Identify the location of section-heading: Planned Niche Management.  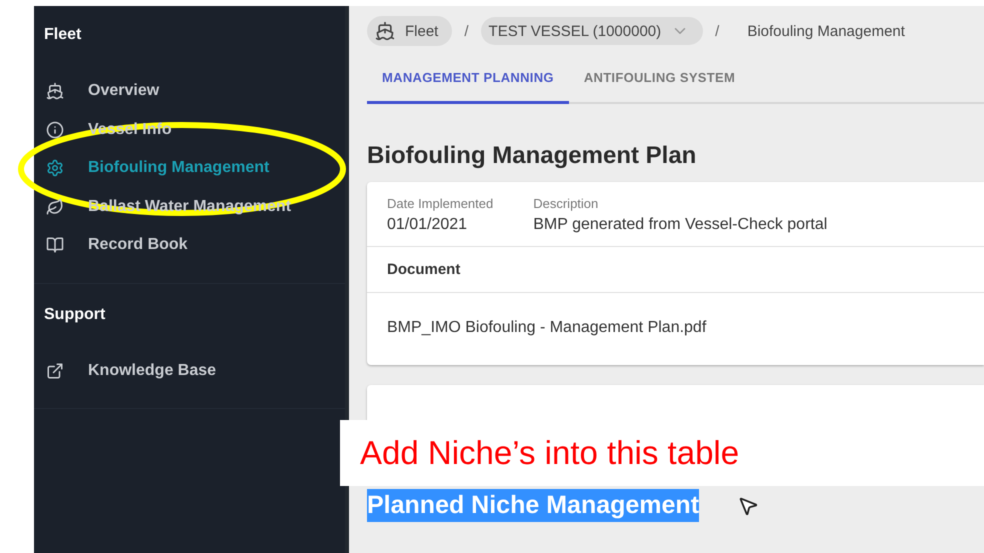
(533, 505).